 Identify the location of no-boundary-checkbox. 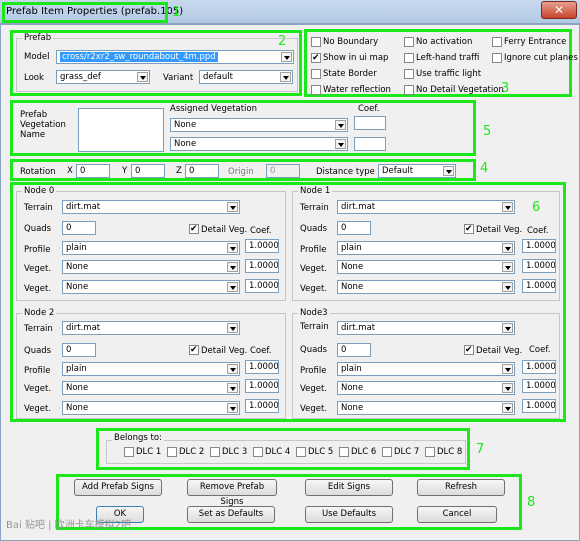
(316, 42).